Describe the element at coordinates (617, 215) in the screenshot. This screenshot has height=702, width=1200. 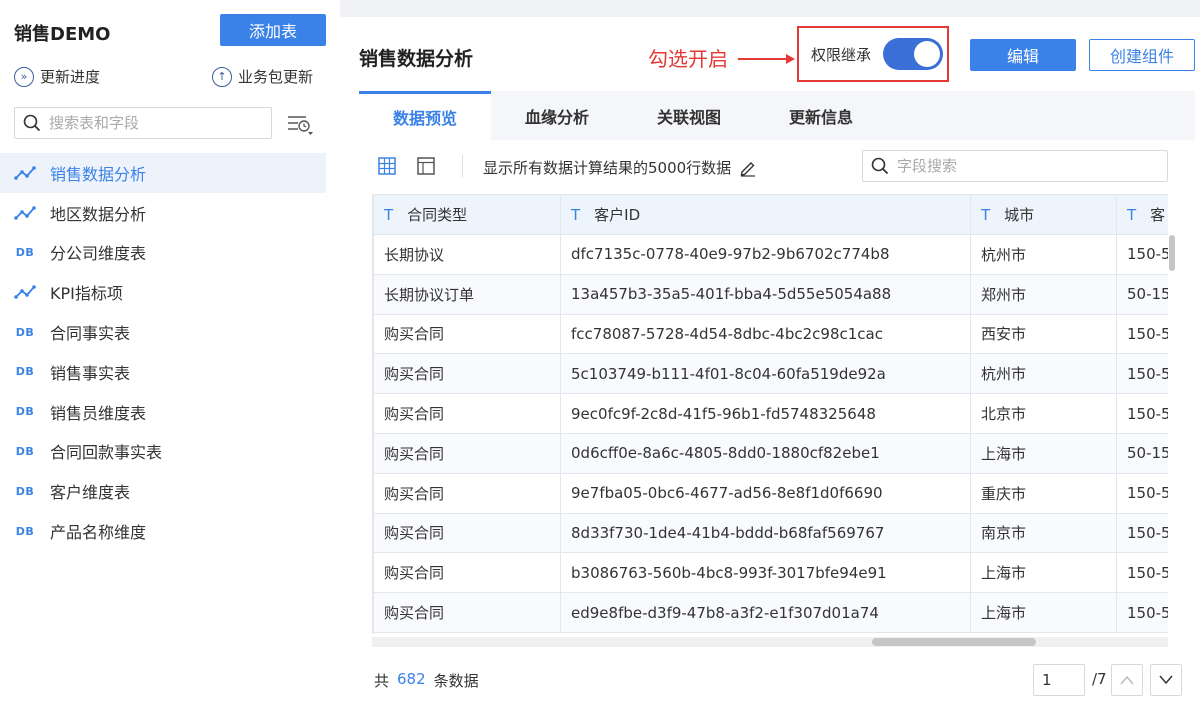
I see `column-header-label: 客户ID` at that location.